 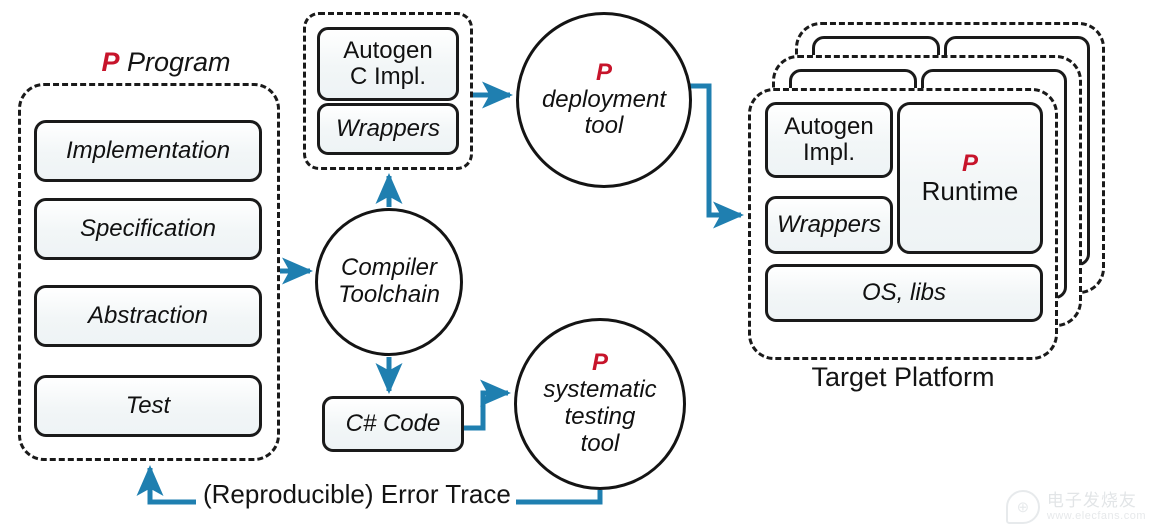 I want to click on platform-runtime-box: P Runtime, so click(x=970, y=178).